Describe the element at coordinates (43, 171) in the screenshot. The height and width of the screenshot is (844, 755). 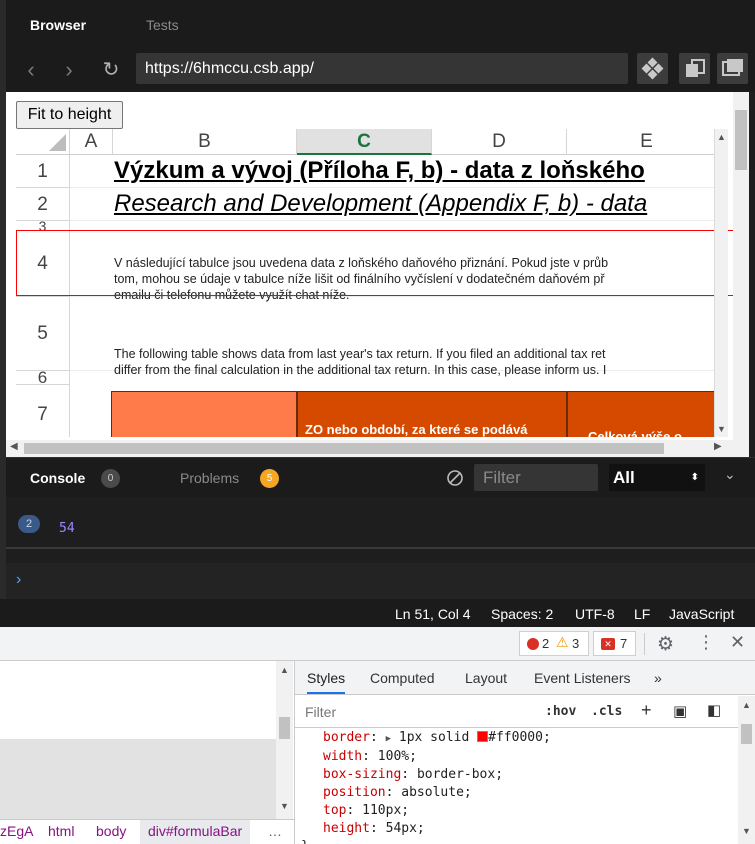
I see `row-header-1: 1` at that location.